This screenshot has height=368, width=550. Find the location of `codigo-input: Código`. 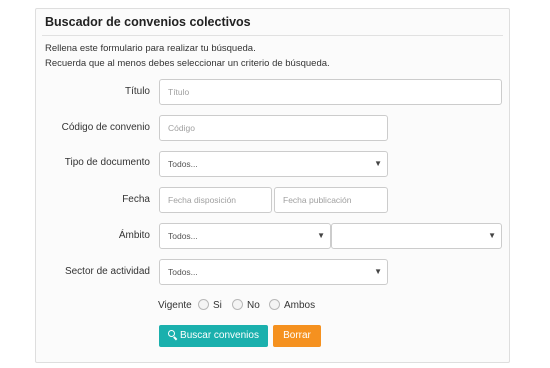

codigo-input: Código is located at coordinates (273, 128).